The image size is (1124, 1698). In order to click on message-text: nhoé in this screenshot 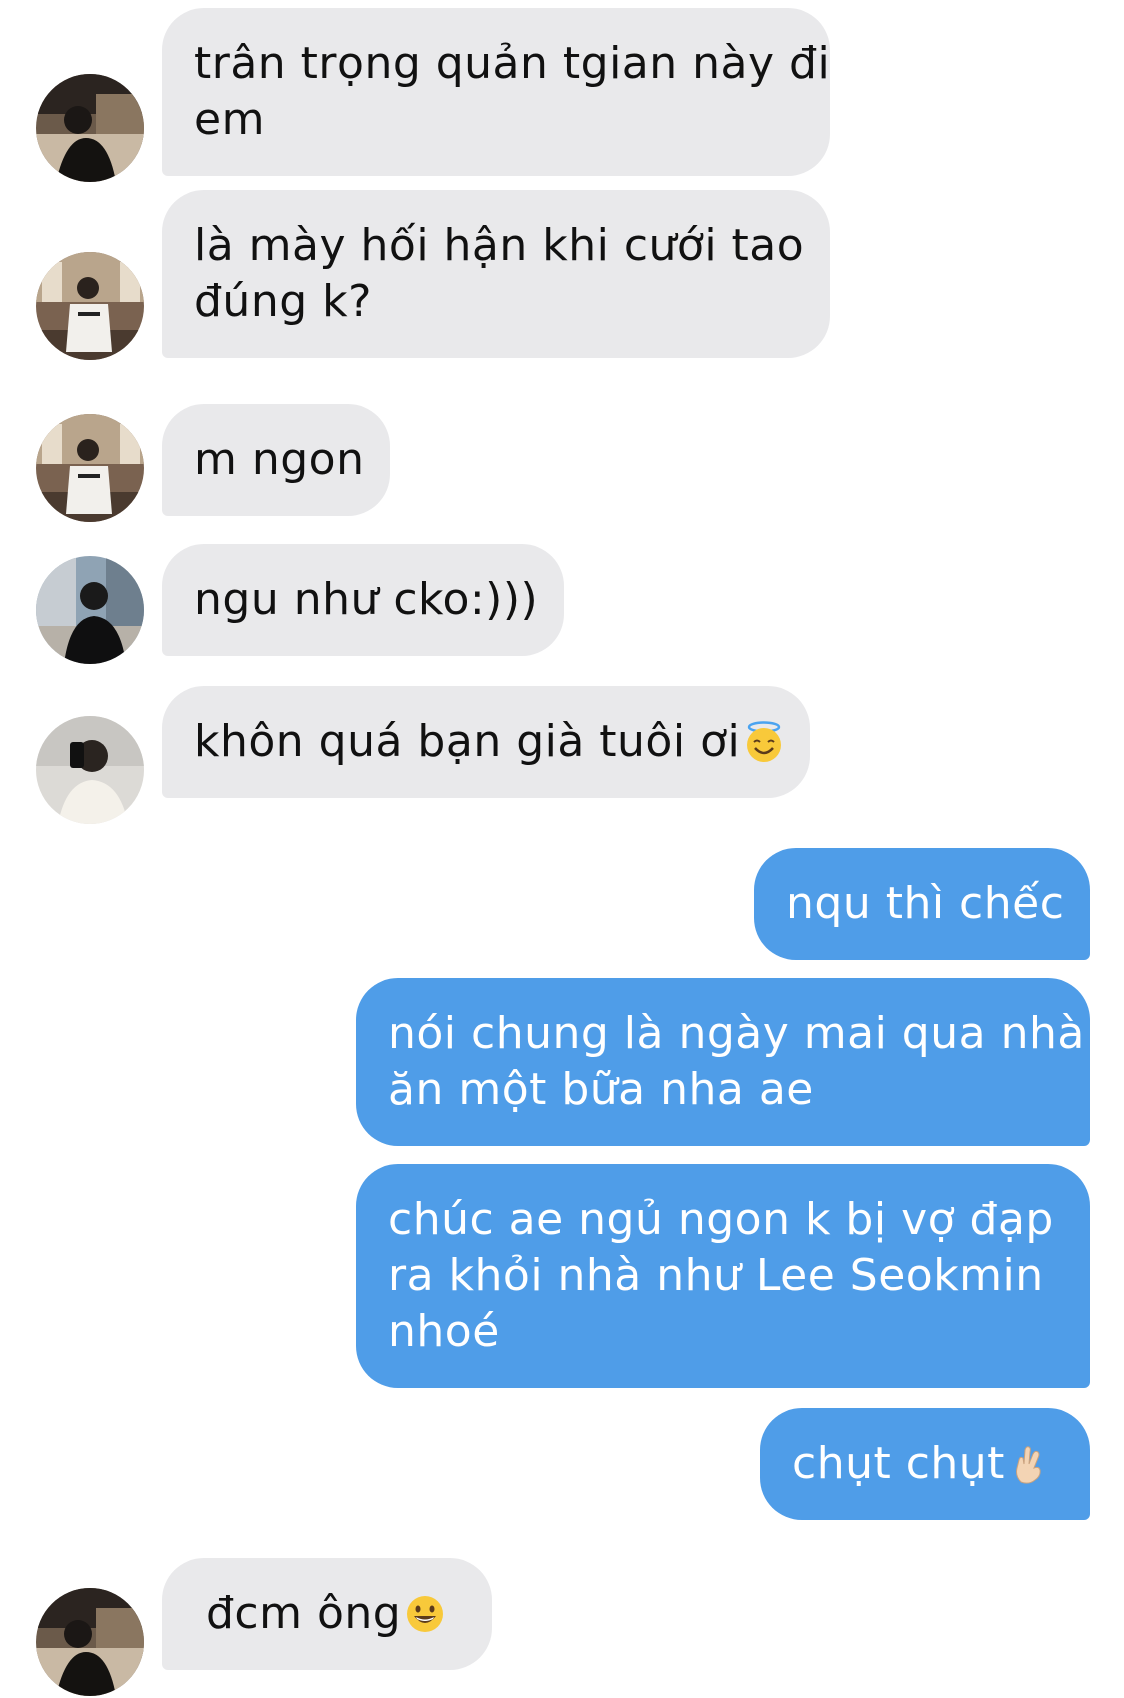, I will do `click(444, 1331)`.